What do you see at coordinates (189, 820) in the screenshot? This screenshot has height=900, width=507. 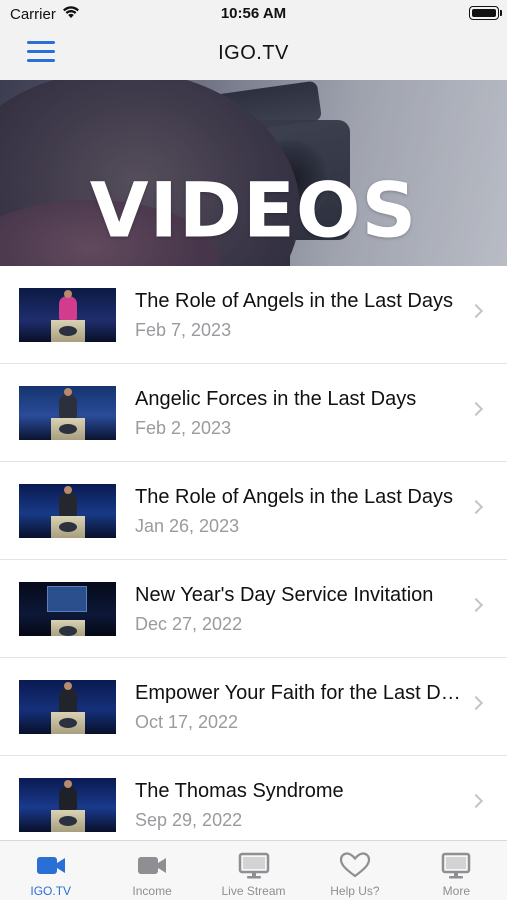 I see `video-date: Sep 29, 2022` at bounding box center [189, 820].